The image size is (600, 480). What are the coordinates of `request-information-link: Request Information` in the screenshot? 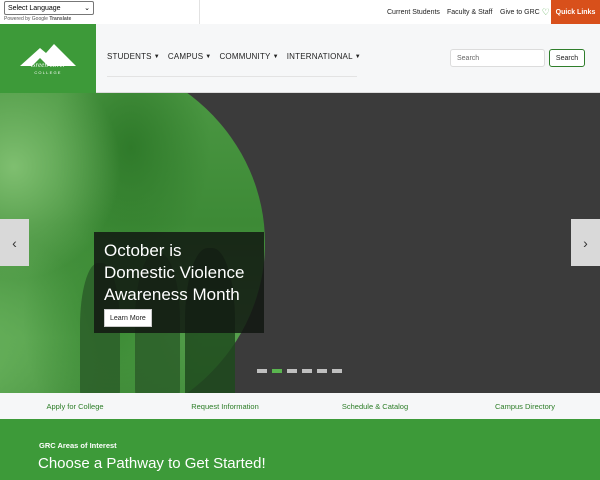 It's located at (225, 406).